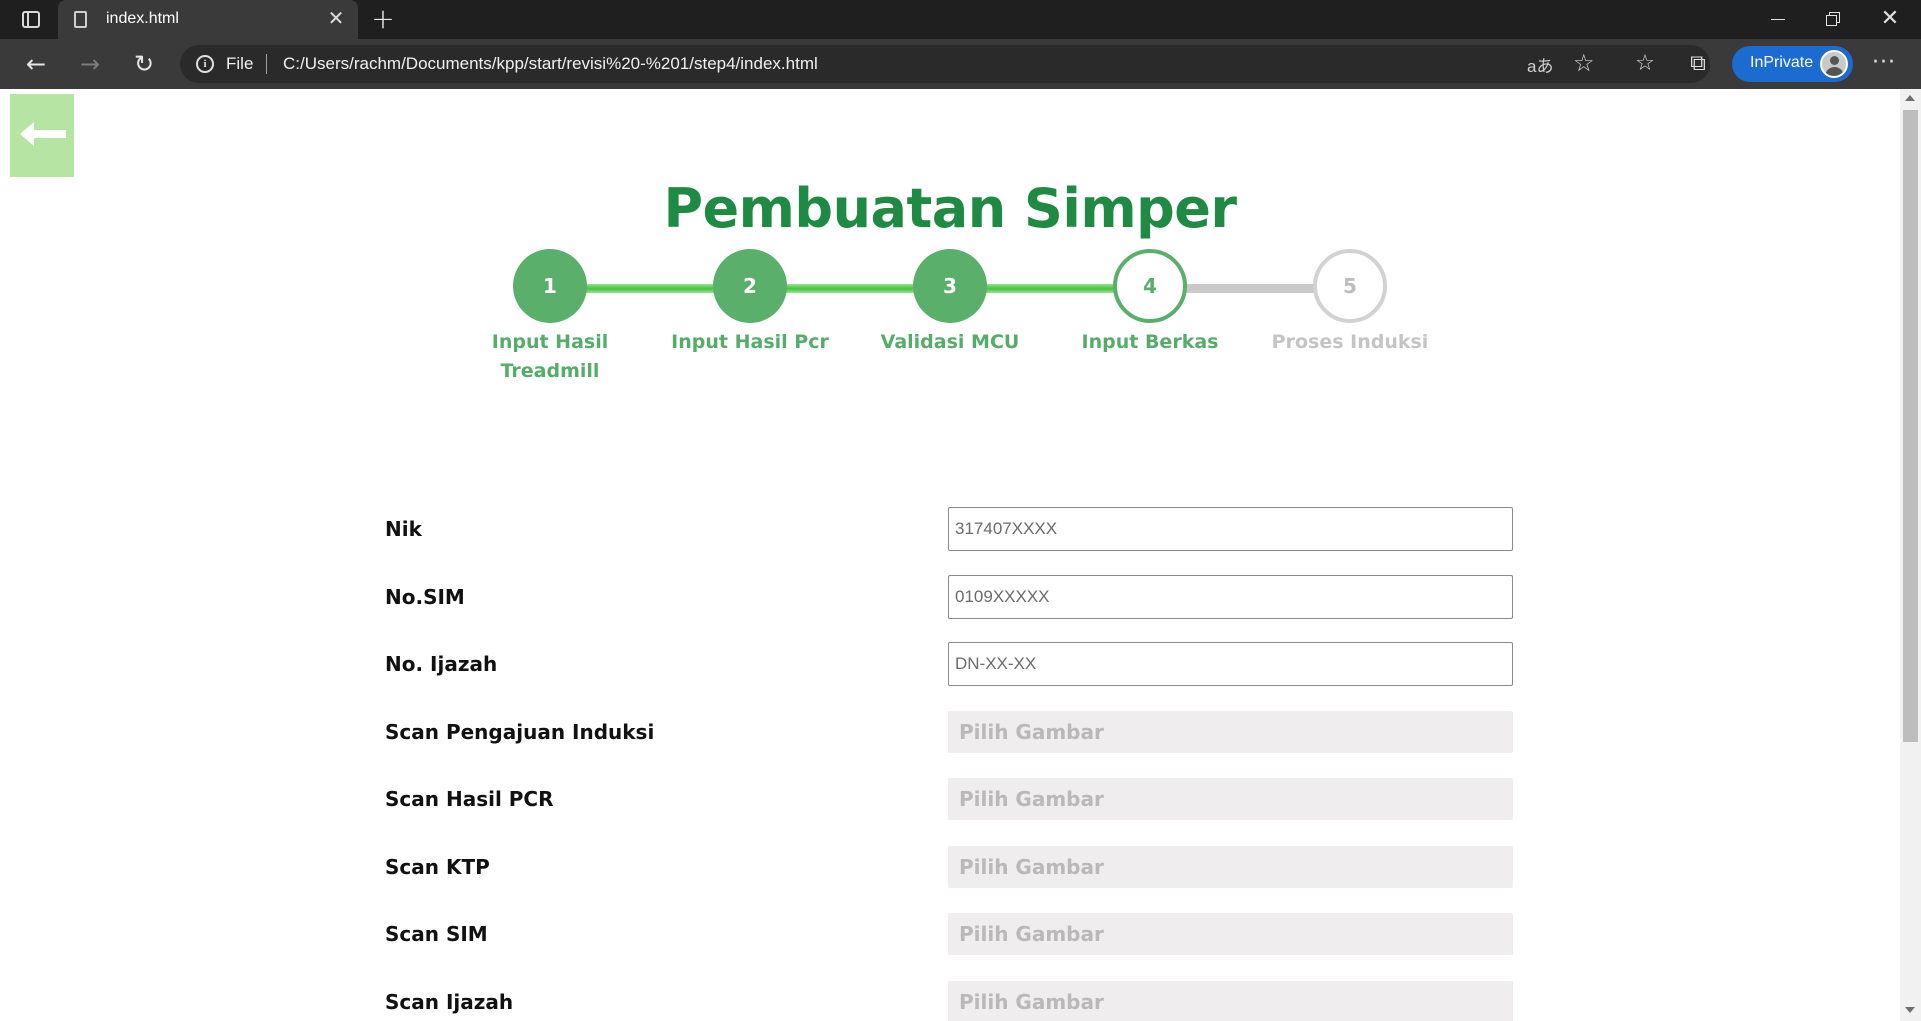 Image resolution: width=1921 pixels, height=1021 pixels. I want to click on close-tab-icon: ✕, so click(336, 18).